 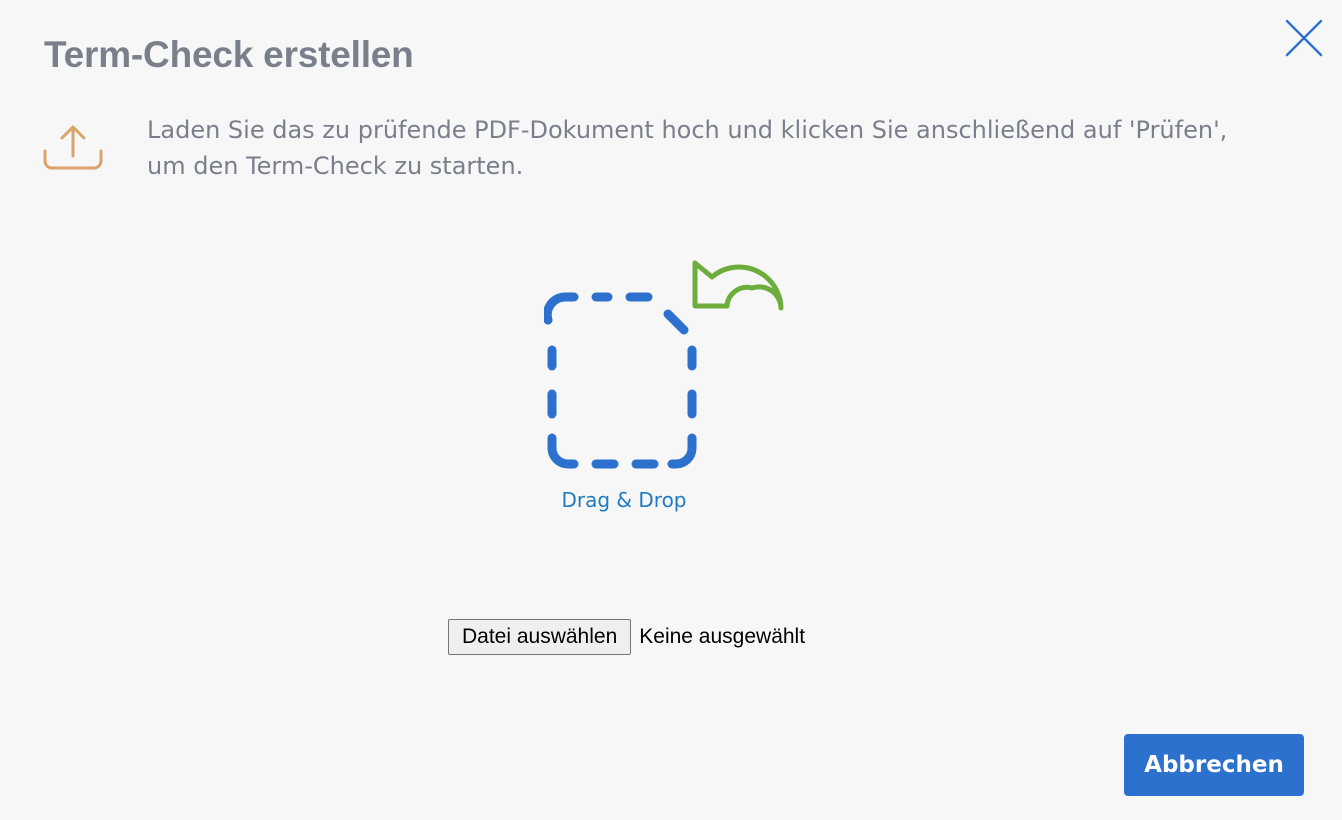 I want to click on dialog-title: Term-Check erstellen, so click(x=229, y=54).